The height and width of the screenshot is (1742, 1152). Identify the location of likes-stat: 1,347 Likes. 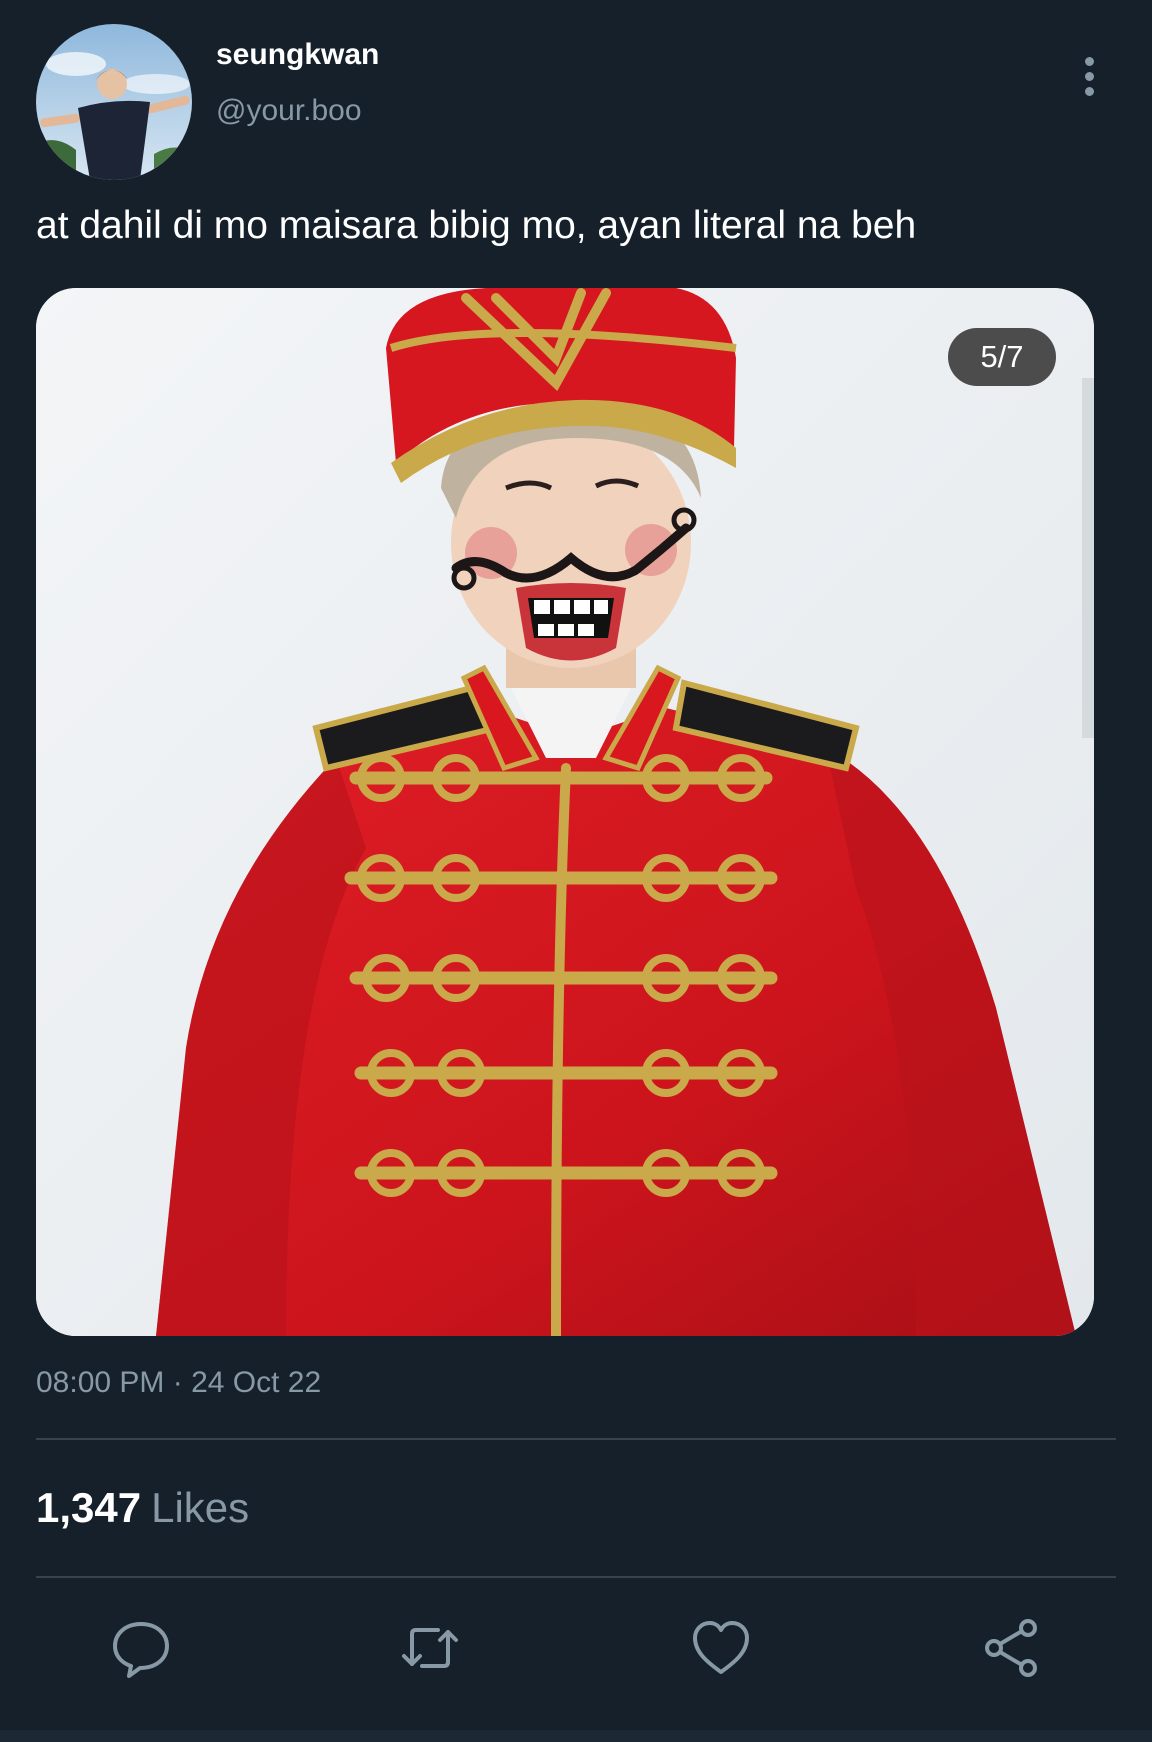
(142, 1508).